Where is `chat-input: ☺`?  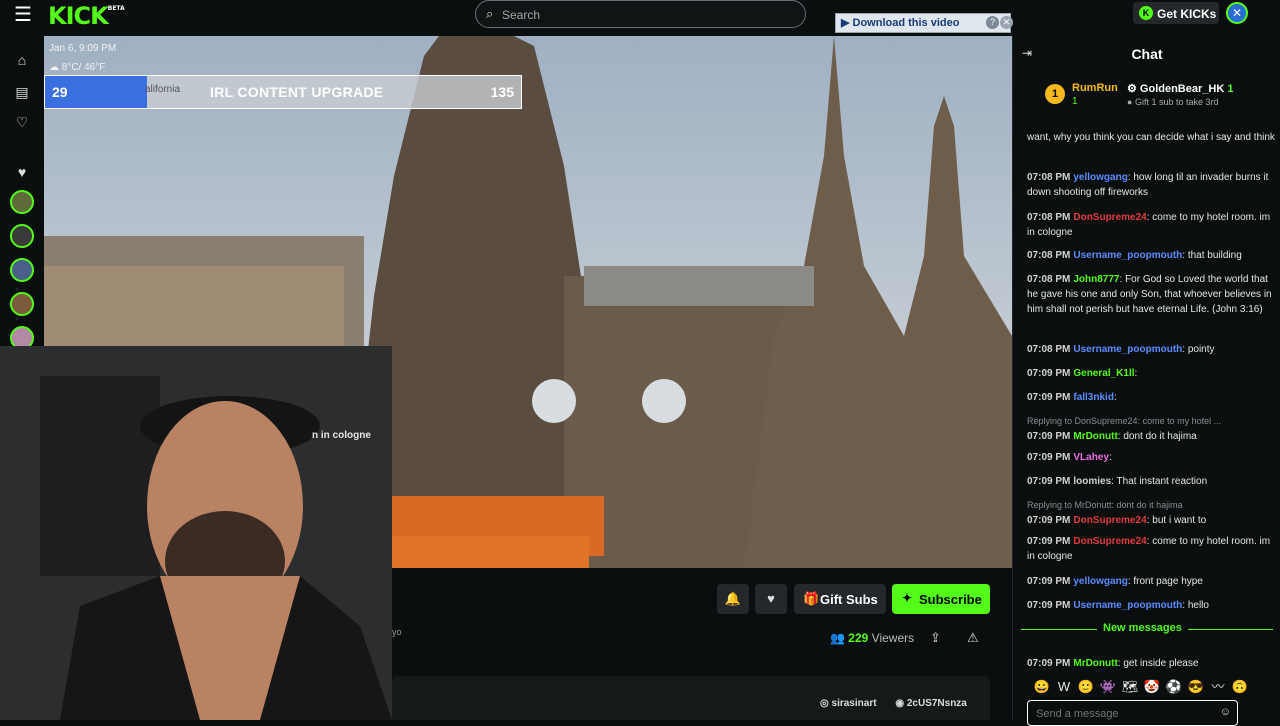
chat-input: ☺ is located at coordinates (1132, 713).